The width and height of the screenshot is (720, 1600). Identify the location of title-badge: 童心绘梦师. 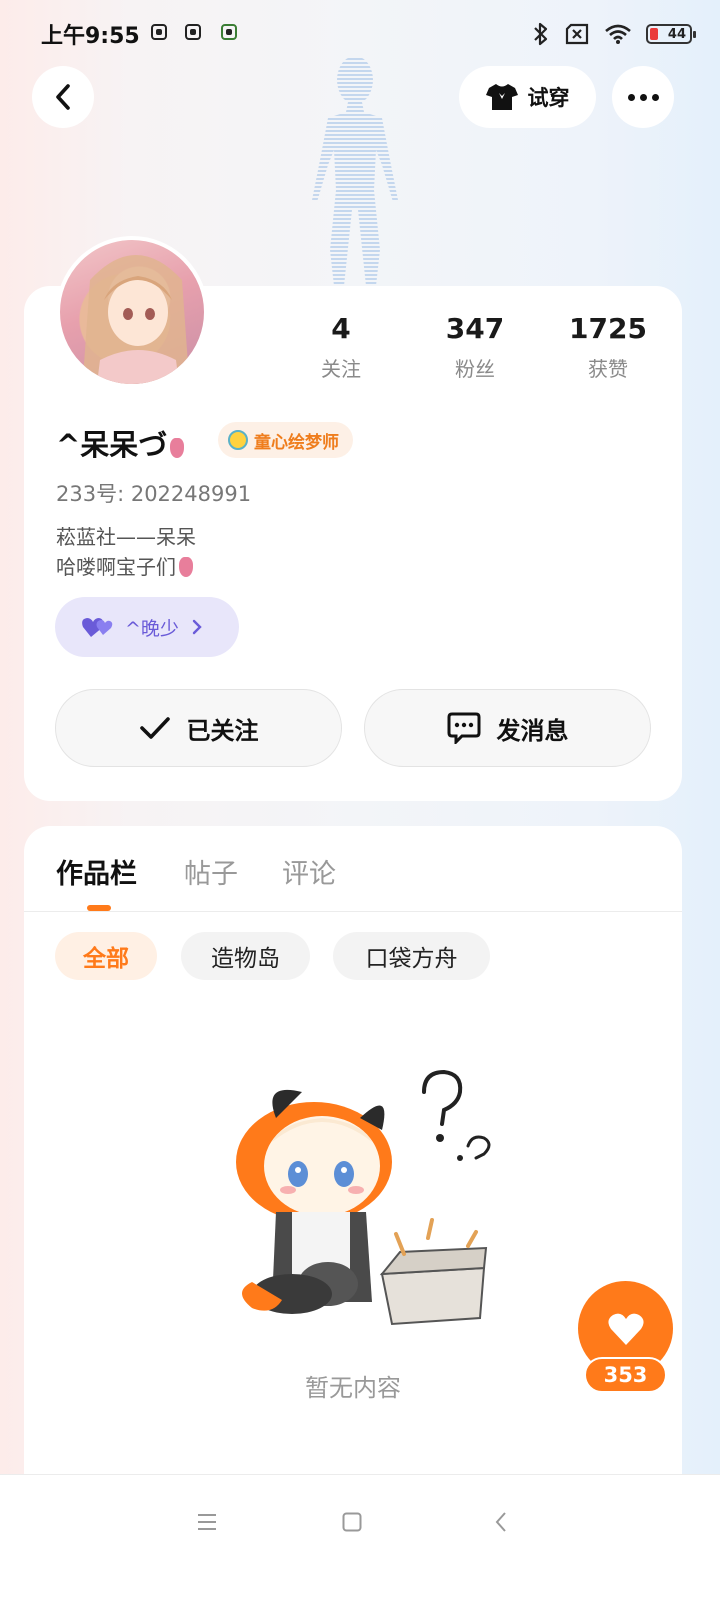
(285, 440).